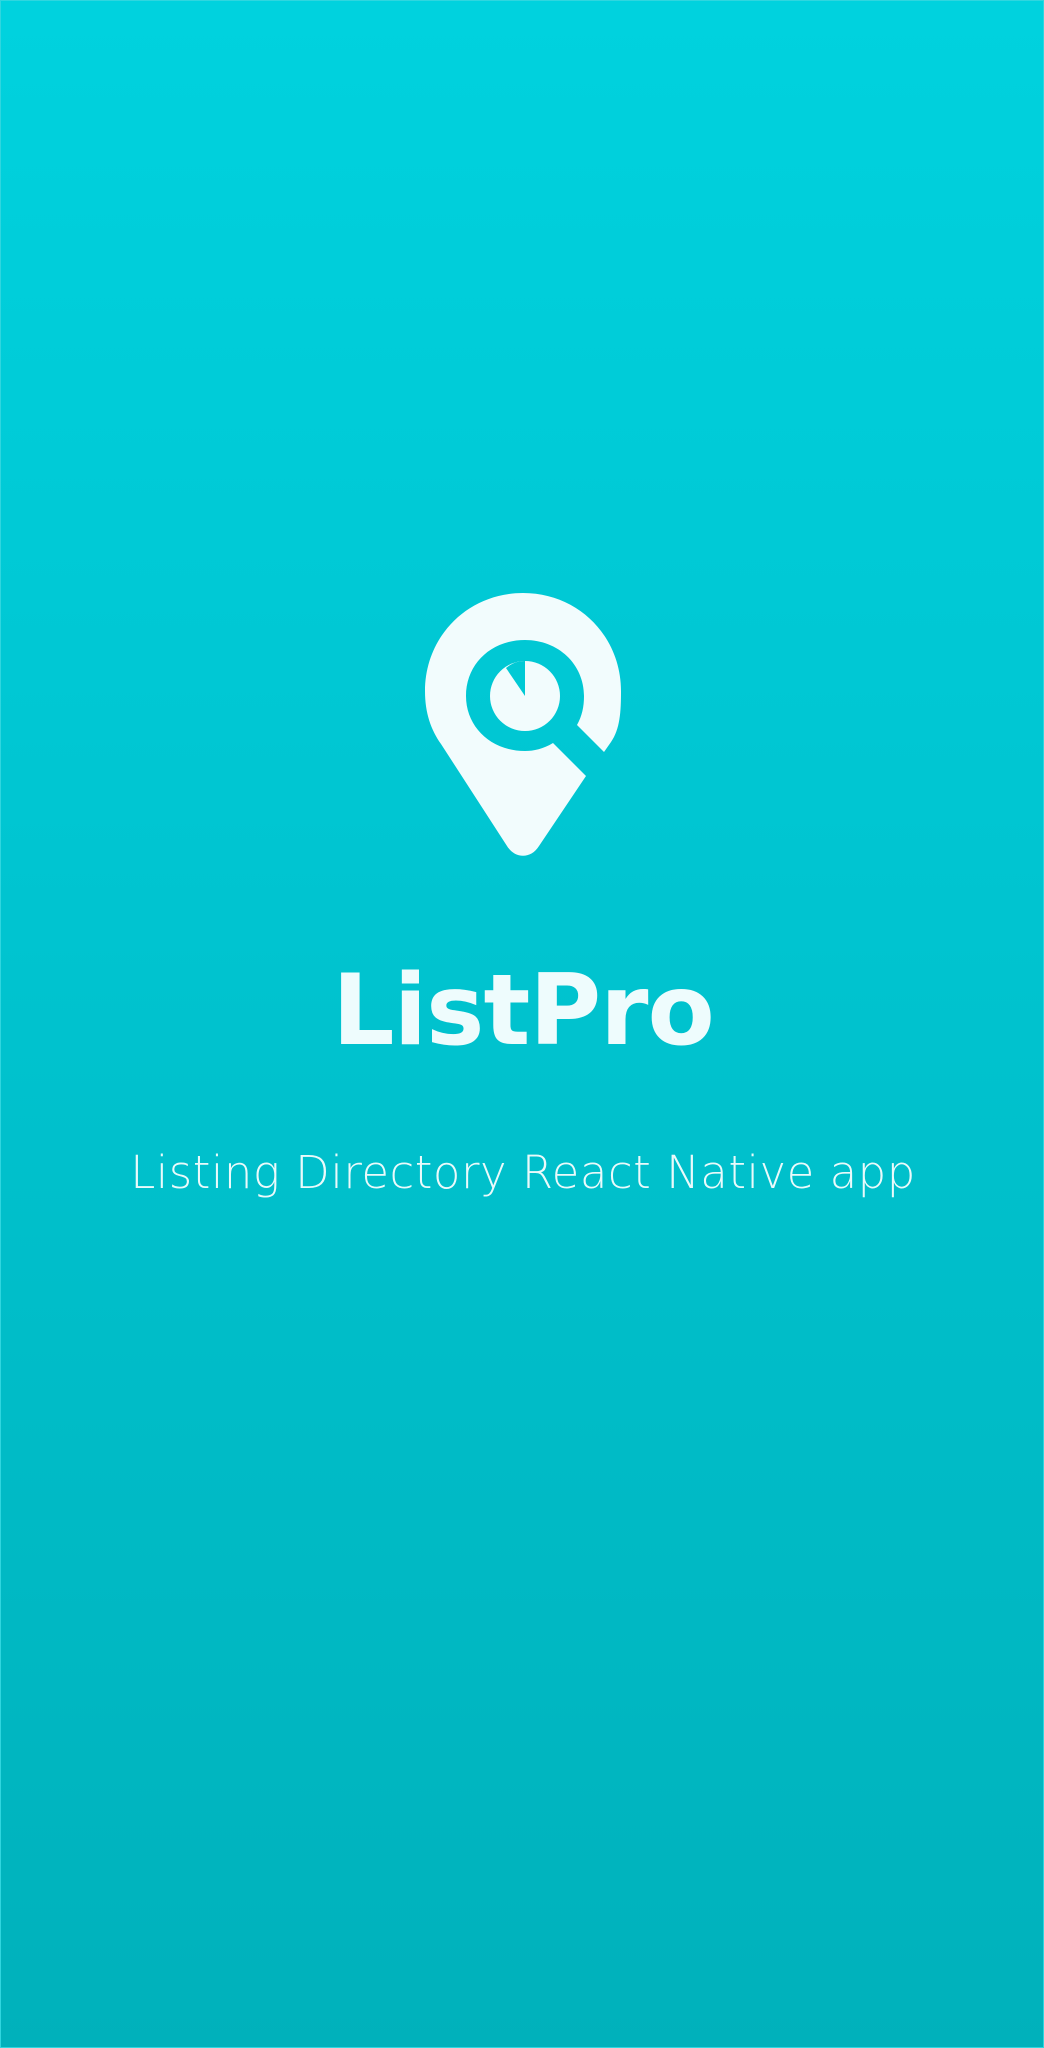  What do you see at coordinates (523, 730) in the screenshot?
I see `map-pin-search-icon` at bounding box center [523, 730].